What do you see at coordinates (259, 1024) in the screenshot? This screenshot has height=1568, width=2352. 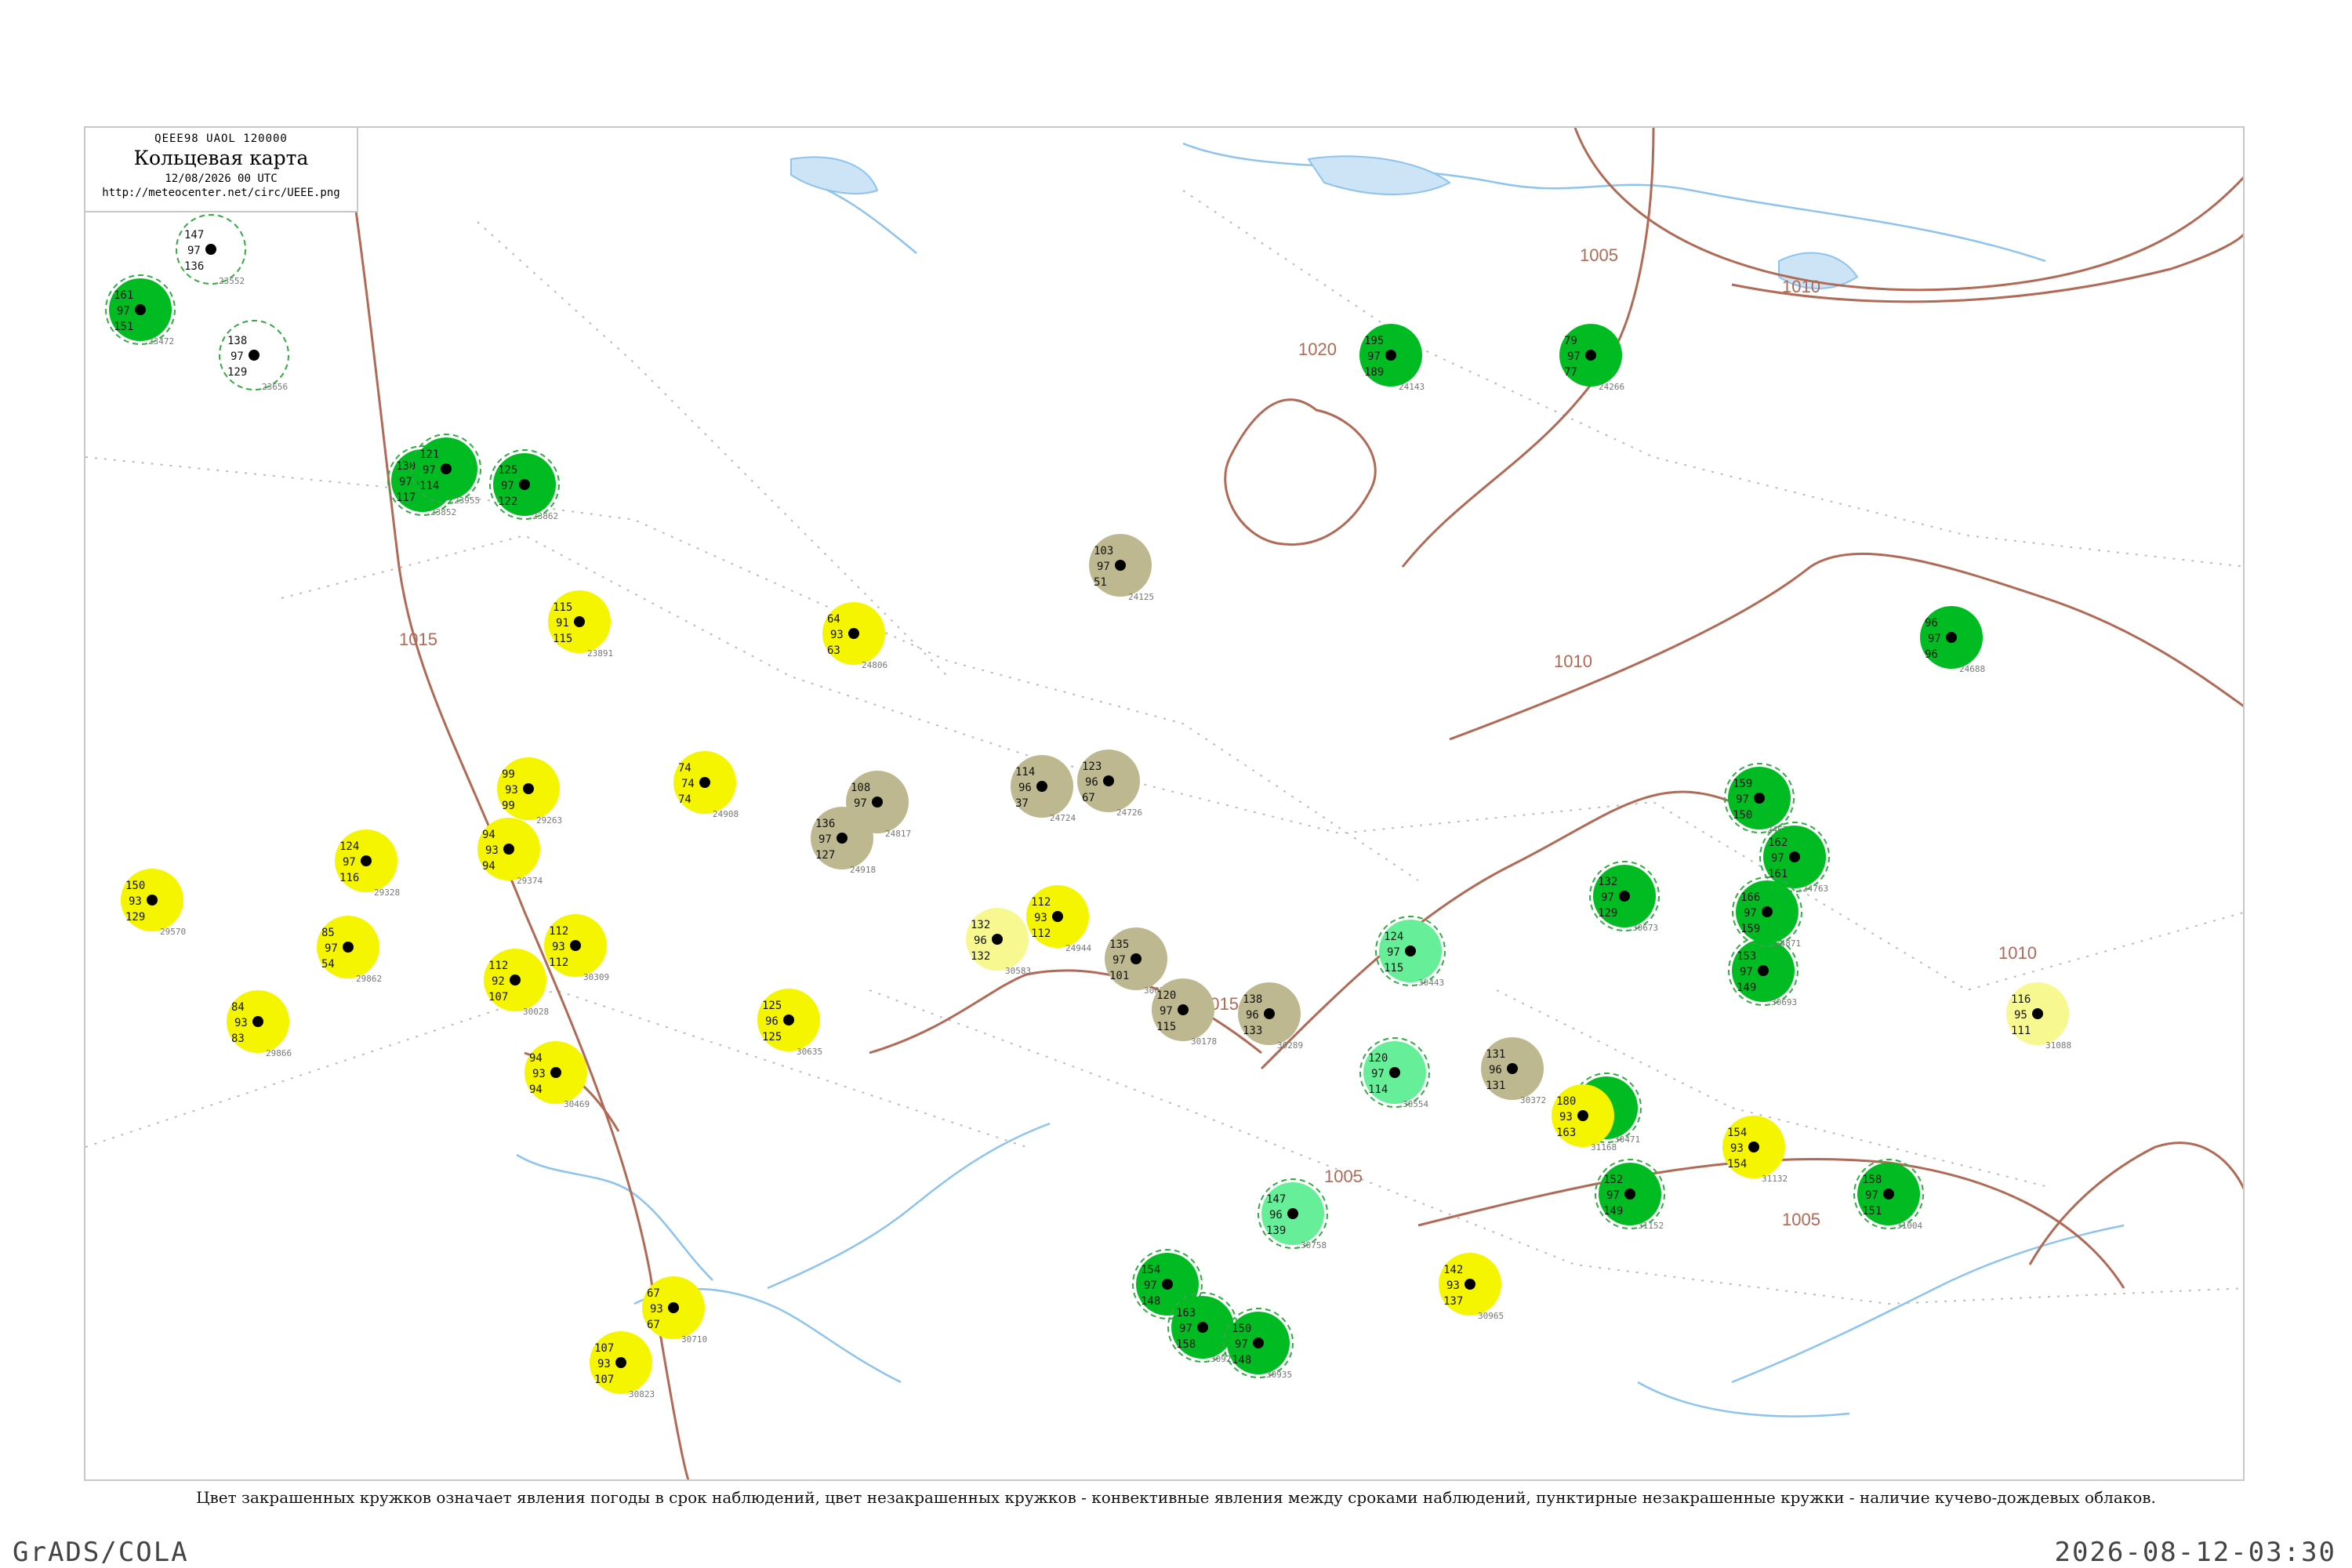 I see `station-plot: 84 93 83 29866` at bounding box center [259, 1024].